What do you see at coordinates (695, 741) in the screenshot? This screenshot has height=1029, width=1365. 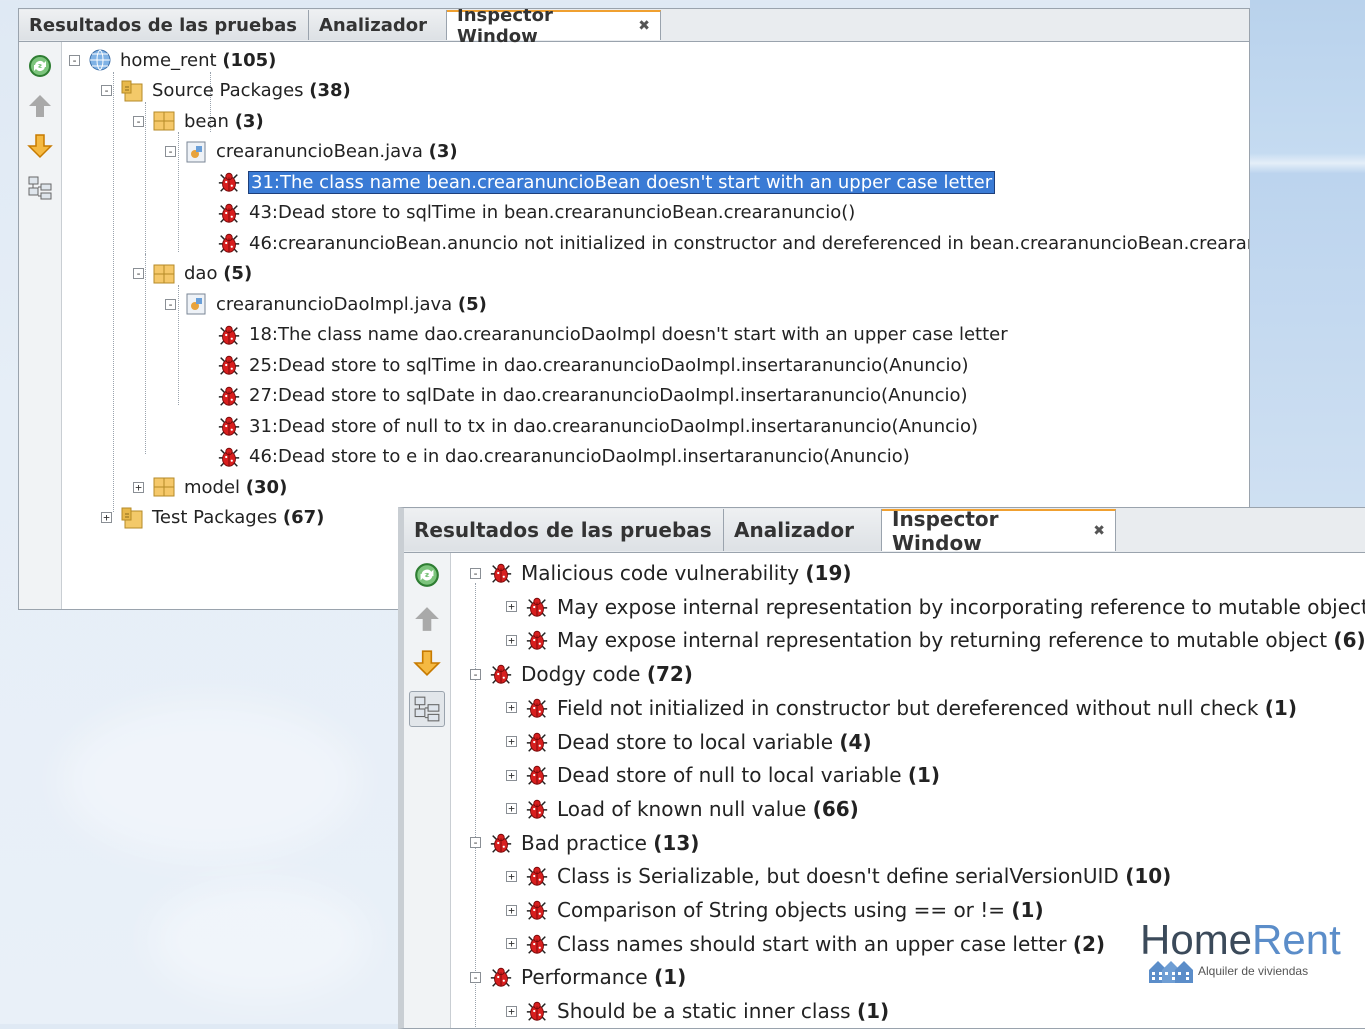 I see `tree-node-text: Dead store to local variable` at bounding box center [695, 741].